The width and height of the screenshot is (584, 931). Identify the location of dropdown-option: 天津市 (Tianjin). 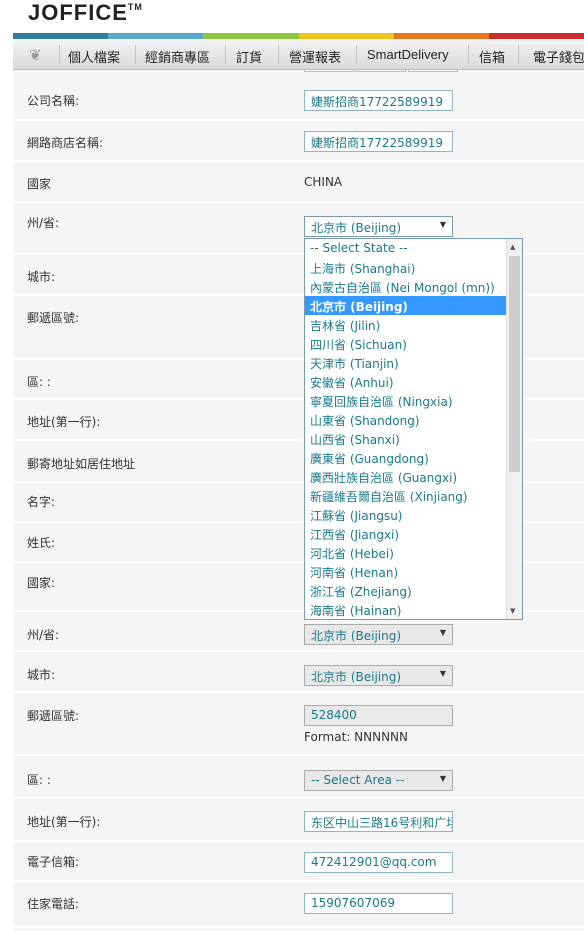
(406, 362).